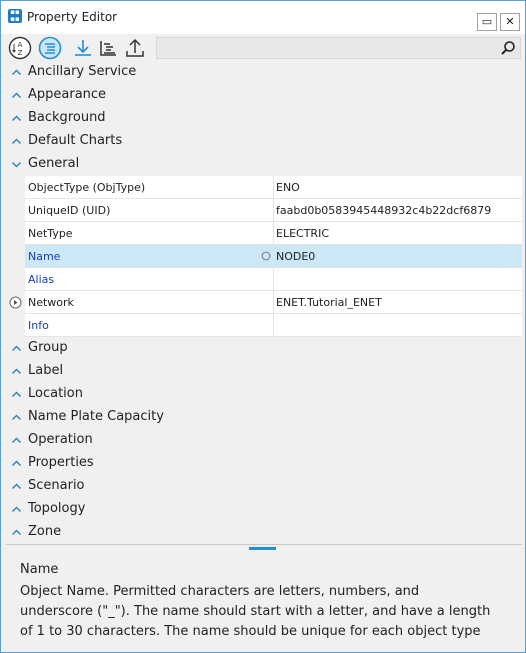 This screenshot has height=653, width=526. Describe the element at coordinates (264, 486) in the screenshot. I see `category-scenario: Scenario` at that location.